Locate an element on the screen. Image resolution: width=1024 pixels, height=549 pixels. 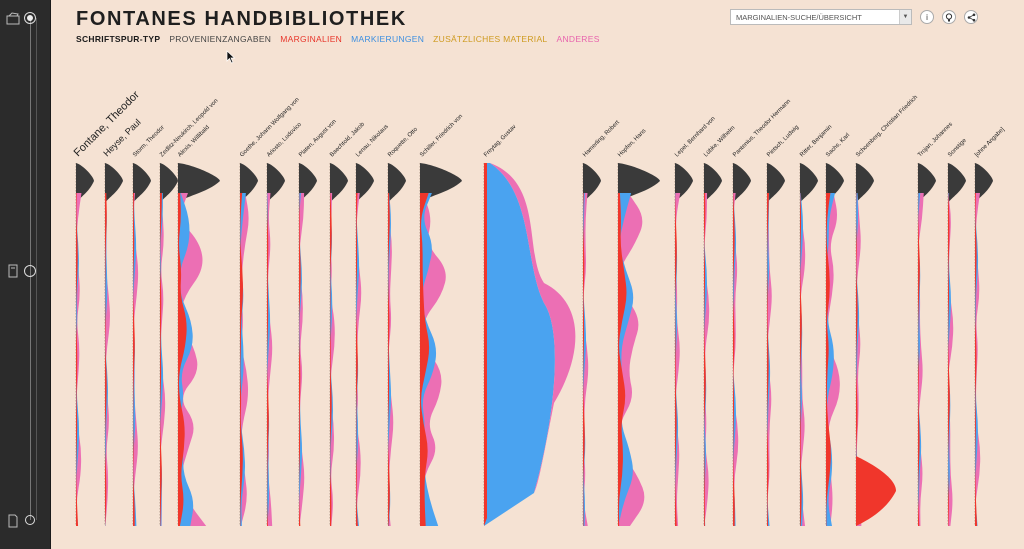
author-column: Roquette, Otto is located at coordinates (403, 326).